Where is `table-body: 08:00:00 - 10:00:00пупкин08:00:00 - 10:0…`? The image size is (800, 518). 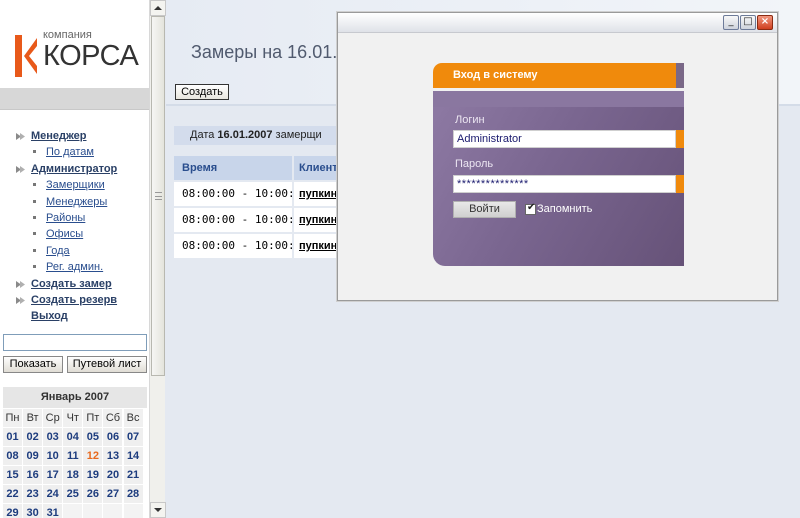
table-body: 08:00:00 - 10:00:00пупкин08:00:00 - 10:0… is located at coordinates (264, 220).